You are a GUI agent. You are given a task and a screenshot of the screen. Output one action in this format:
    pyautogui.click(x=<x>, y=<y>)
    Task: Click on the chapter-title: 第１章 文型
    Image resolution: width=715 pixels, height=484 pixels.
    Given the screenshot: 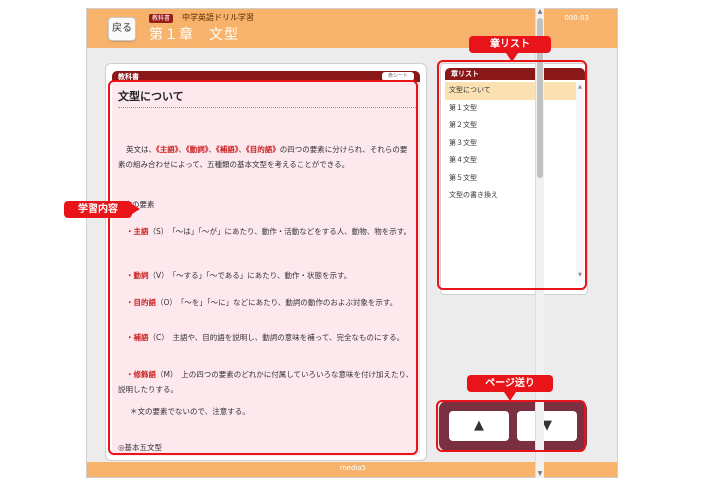 What is the action you would take?
    pyautogui.click(x=194, y=35)
    